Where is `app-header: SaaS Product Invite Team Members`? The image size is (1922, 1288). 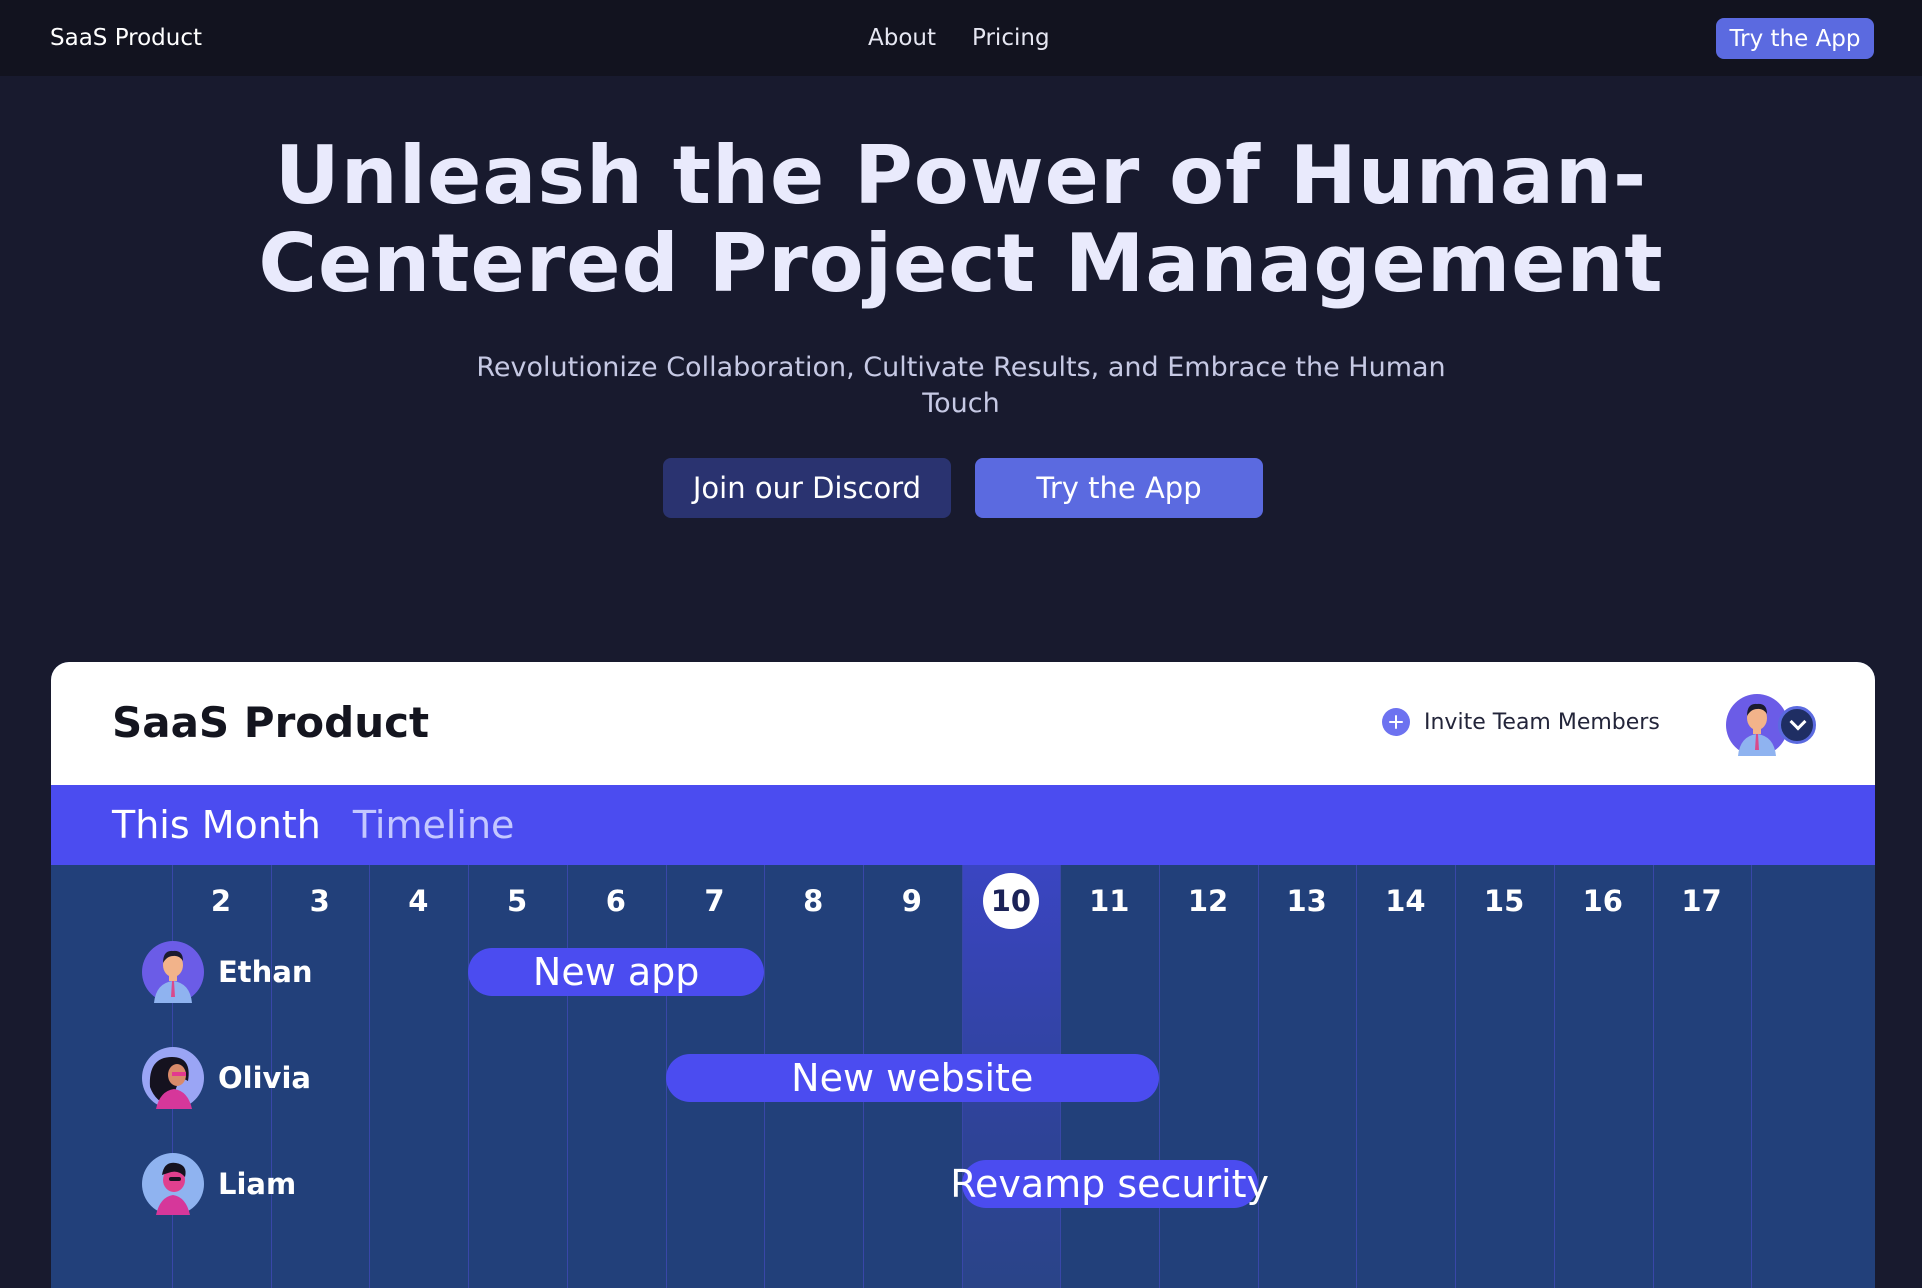 app-header: SaaS Product Invite Team Members is located at coordinates (963, 723).